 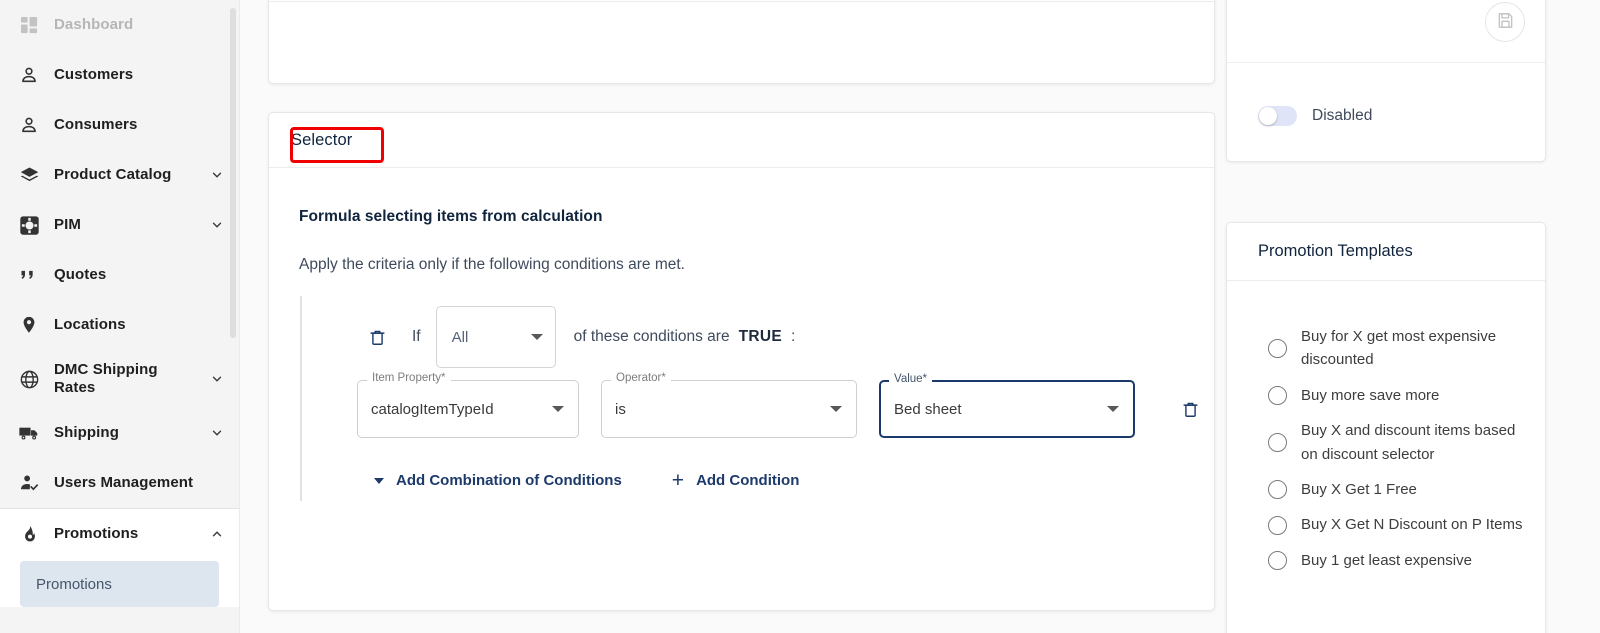 I want to click on colon-label: :, so click(x=793, y=336).